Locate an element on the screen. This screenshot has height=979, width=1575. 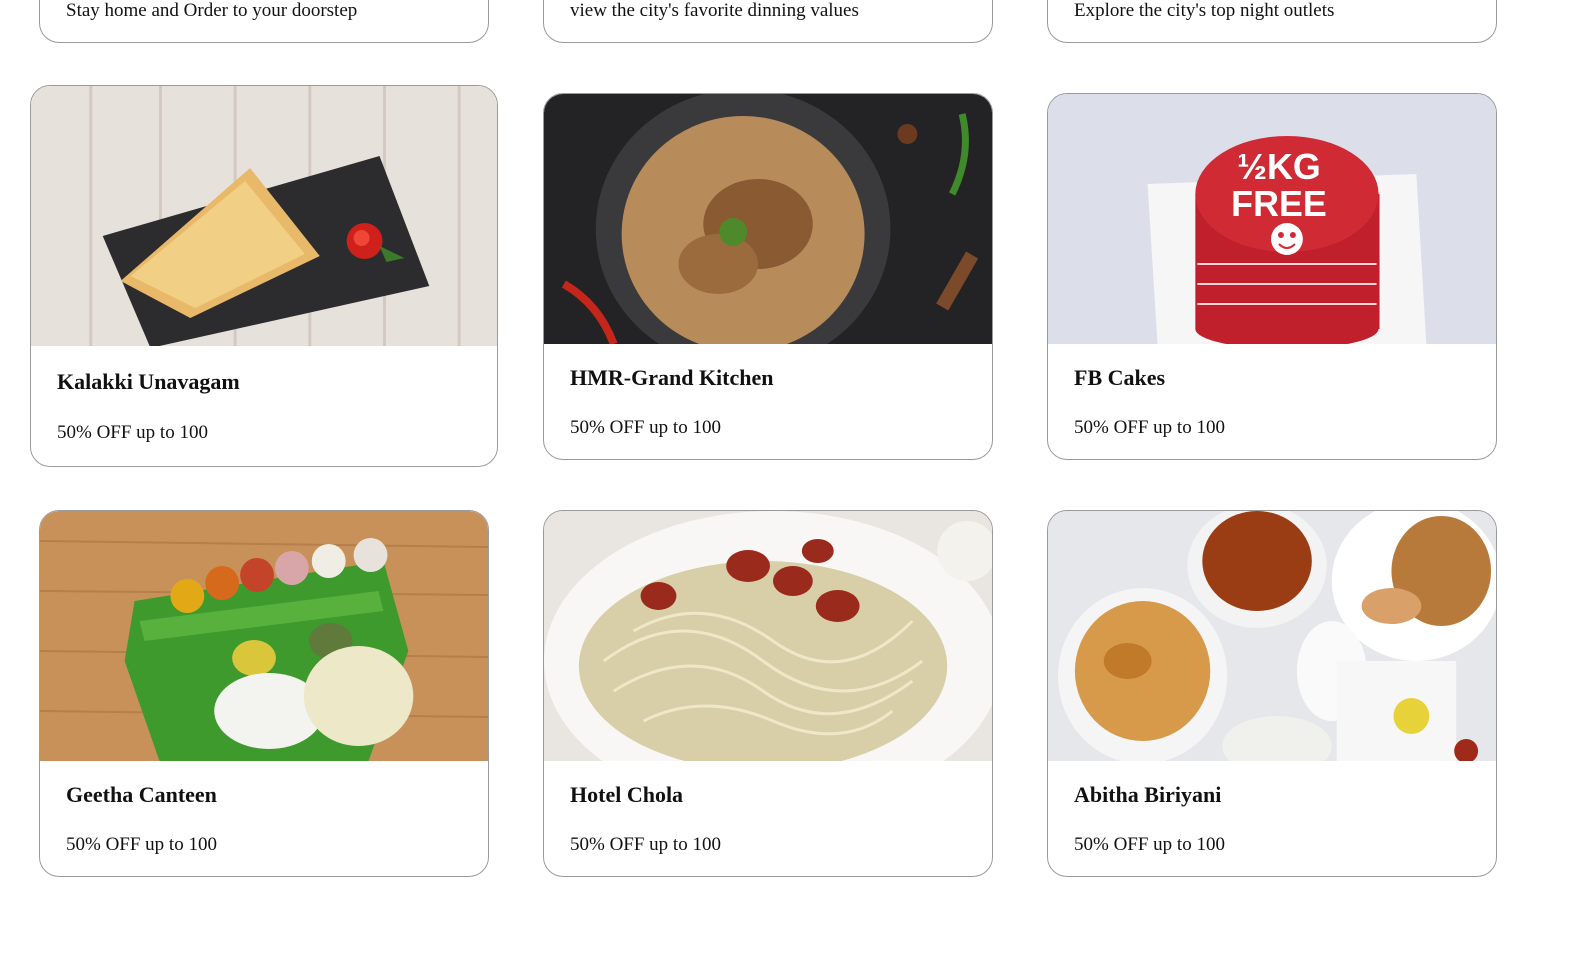
banana-leaf-meal-image is located at coordinates (264, 636).